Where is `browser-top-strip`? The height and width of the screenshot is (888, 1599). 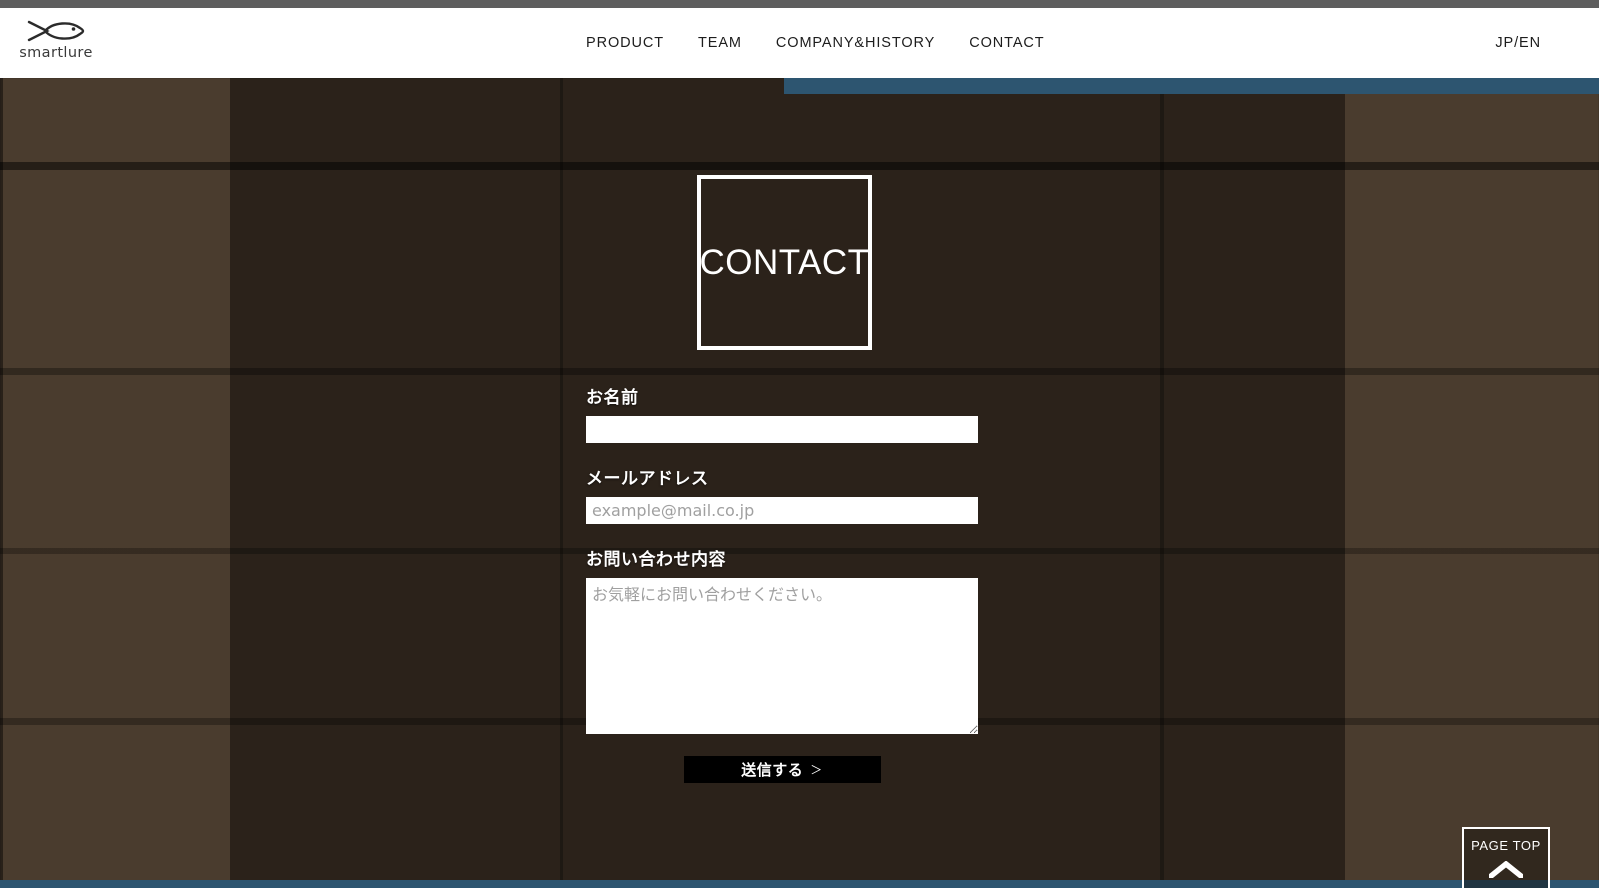
browser-top-strip is located at coordinates (799, 4).